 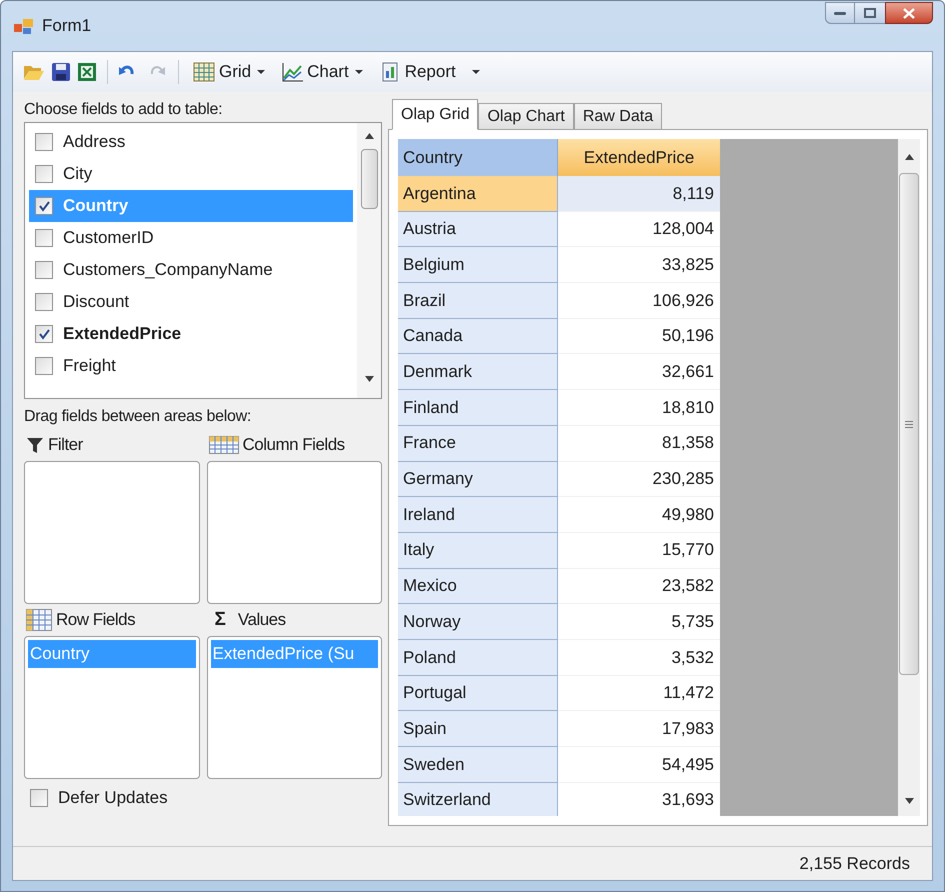 I want to click on column-header: Country, so click(x=478, y=157).